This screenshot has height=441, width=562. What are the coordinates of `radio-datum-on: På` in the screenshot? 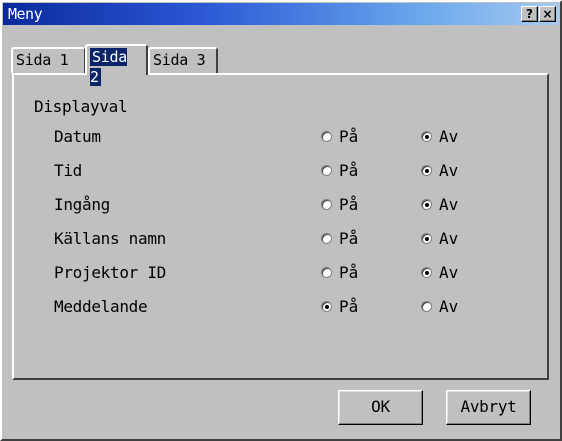 It's located at (339, 136).